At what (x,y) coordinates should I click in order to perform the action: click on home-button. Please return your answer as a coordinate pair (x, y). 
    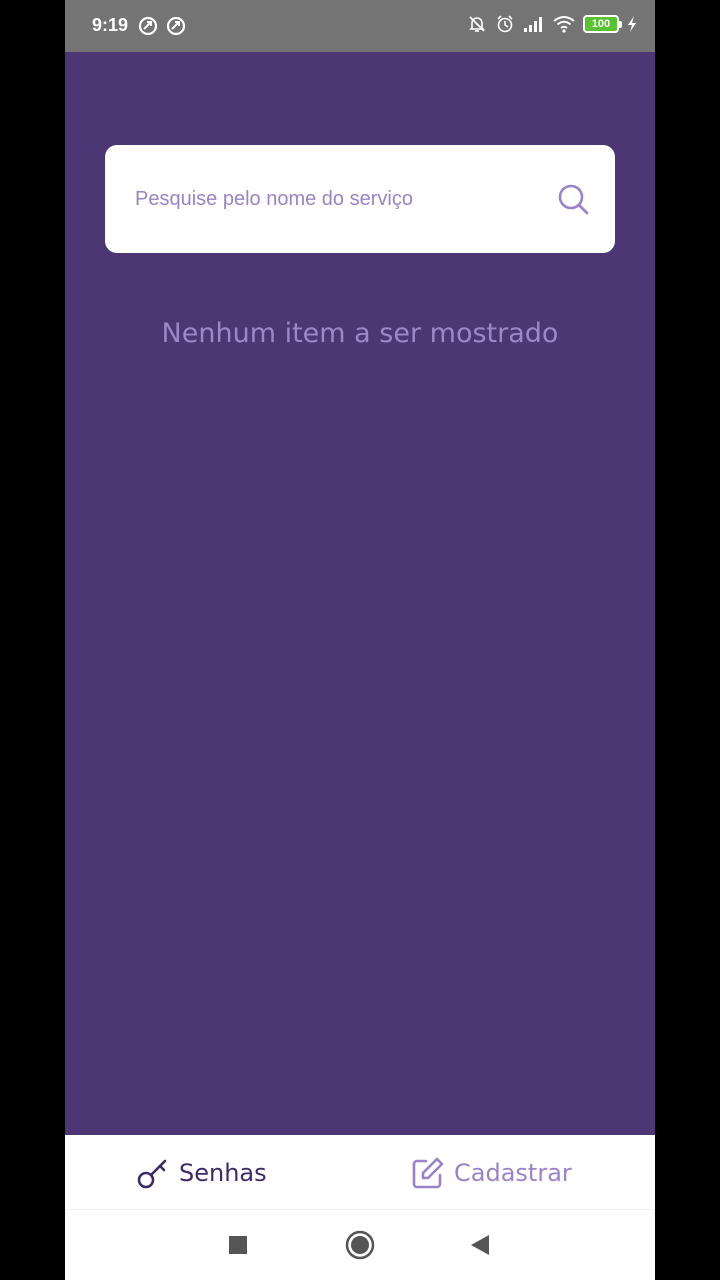
    Looking at the image, I should click on (360, 1245).